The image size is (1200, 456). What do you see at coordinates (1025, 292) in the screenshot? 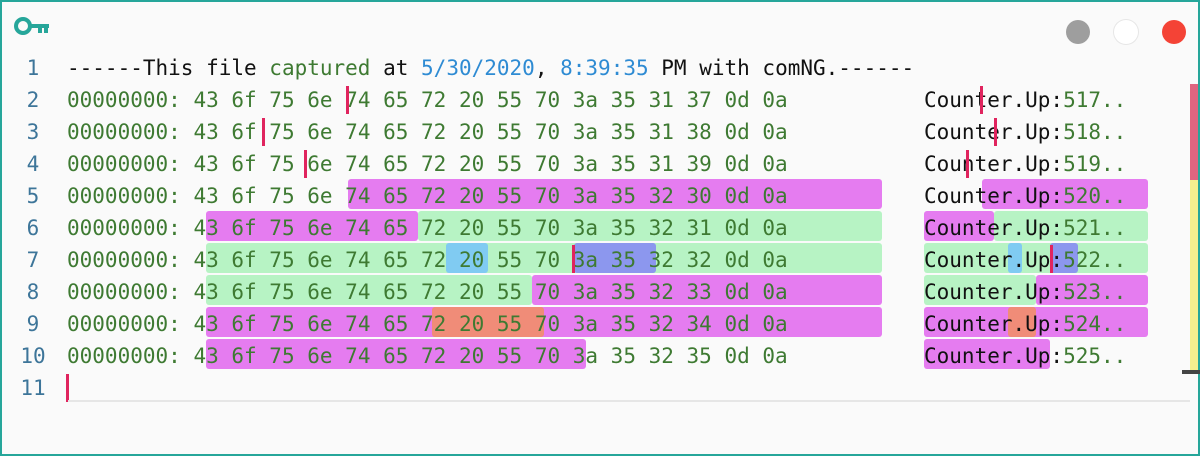
I see `ascii-column: Counter.Up:523..` at bounding box center [1025, 292].